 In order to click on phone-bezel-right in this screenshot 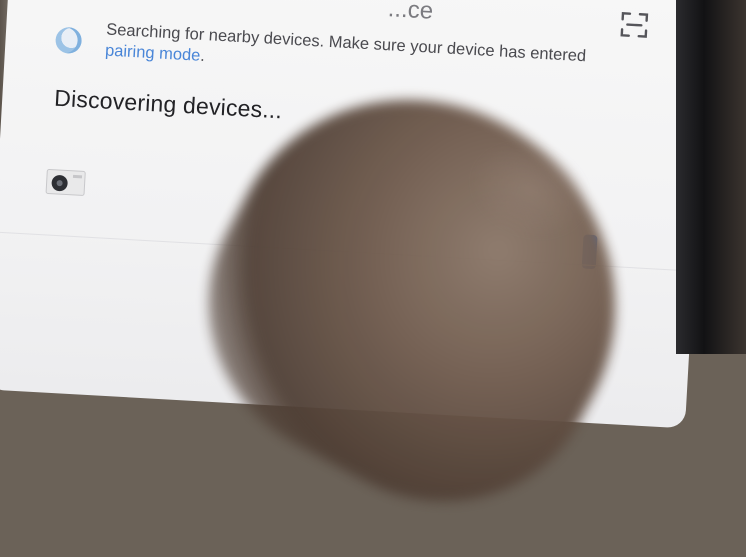, I will do `click(711, 177)`.